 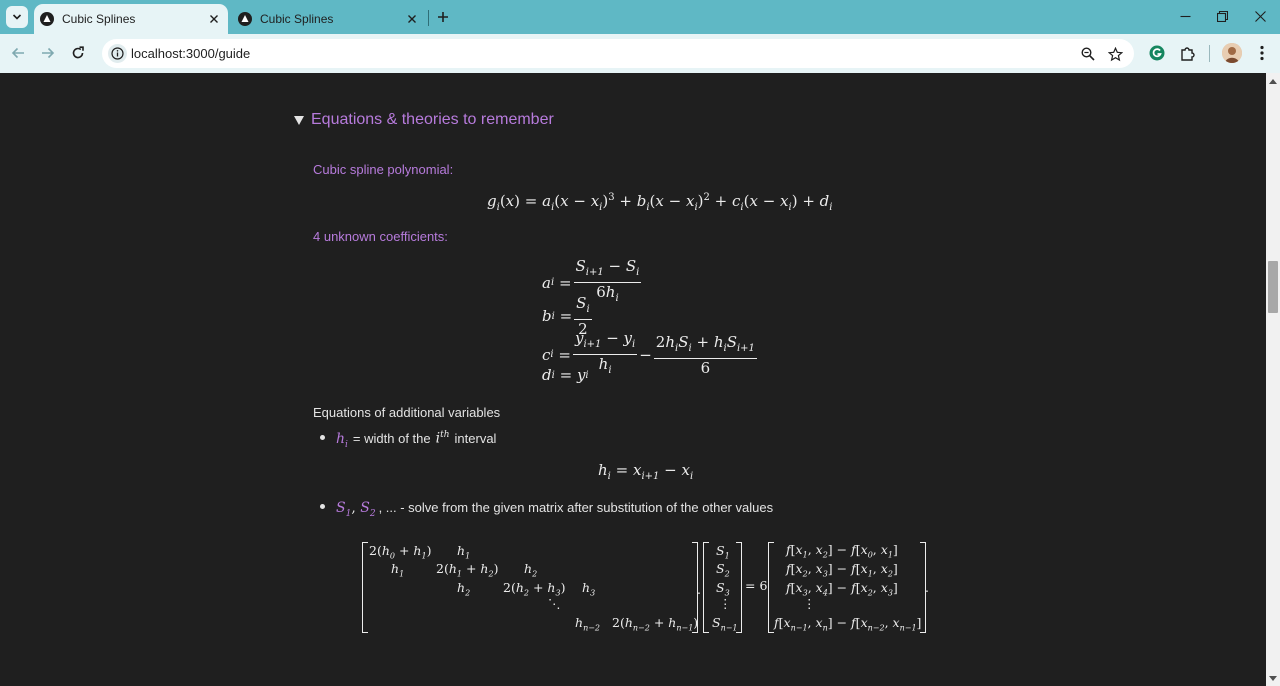 What do you see at coordinates (618, 53) in the screenshot?
I see `address-bar: localhost:3000/guide` at bounding box center [618, 53].